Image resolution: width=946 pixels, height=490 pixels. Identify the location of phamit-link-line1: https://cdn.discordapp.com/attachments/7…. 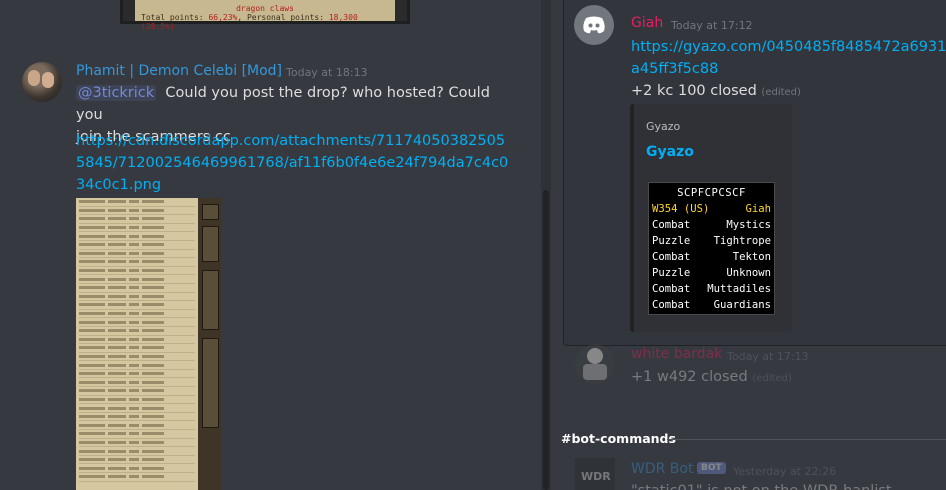
(291, 141).